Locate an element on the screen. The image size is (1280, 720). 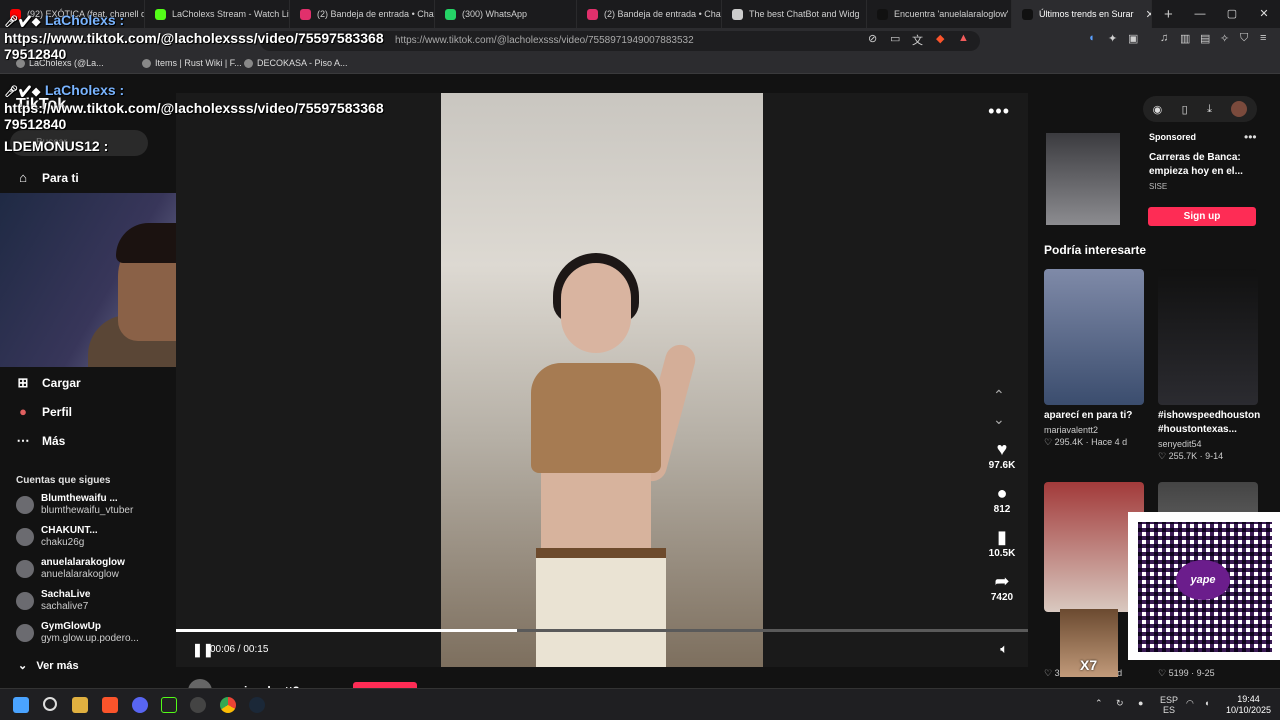
tab-label: (2) Bandeja de entrada • Chats is located at coordinates (663, 14).